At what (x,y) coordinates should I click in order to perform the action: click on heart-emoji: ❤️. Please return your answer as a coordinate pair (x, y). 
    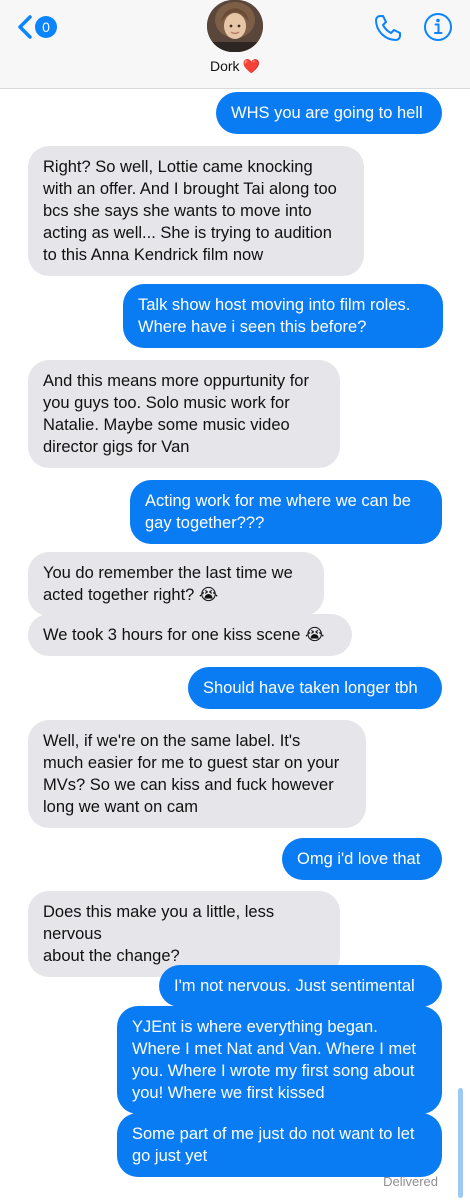
    Looking at the image, I should click on (251, 66).